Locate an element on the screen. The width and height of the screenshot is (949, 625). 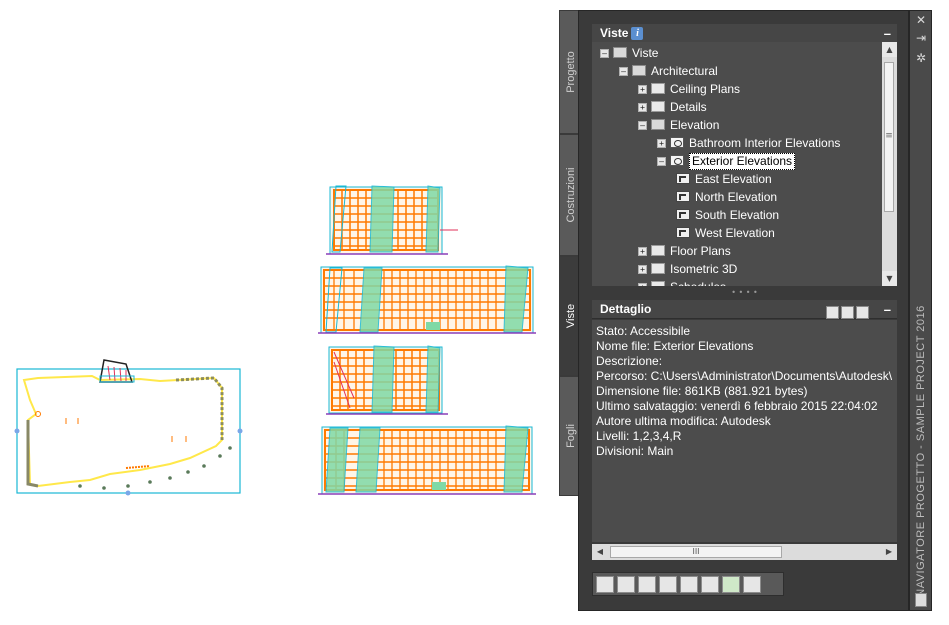
tab-label: Costruzioni is located at coordinates (571, 195).